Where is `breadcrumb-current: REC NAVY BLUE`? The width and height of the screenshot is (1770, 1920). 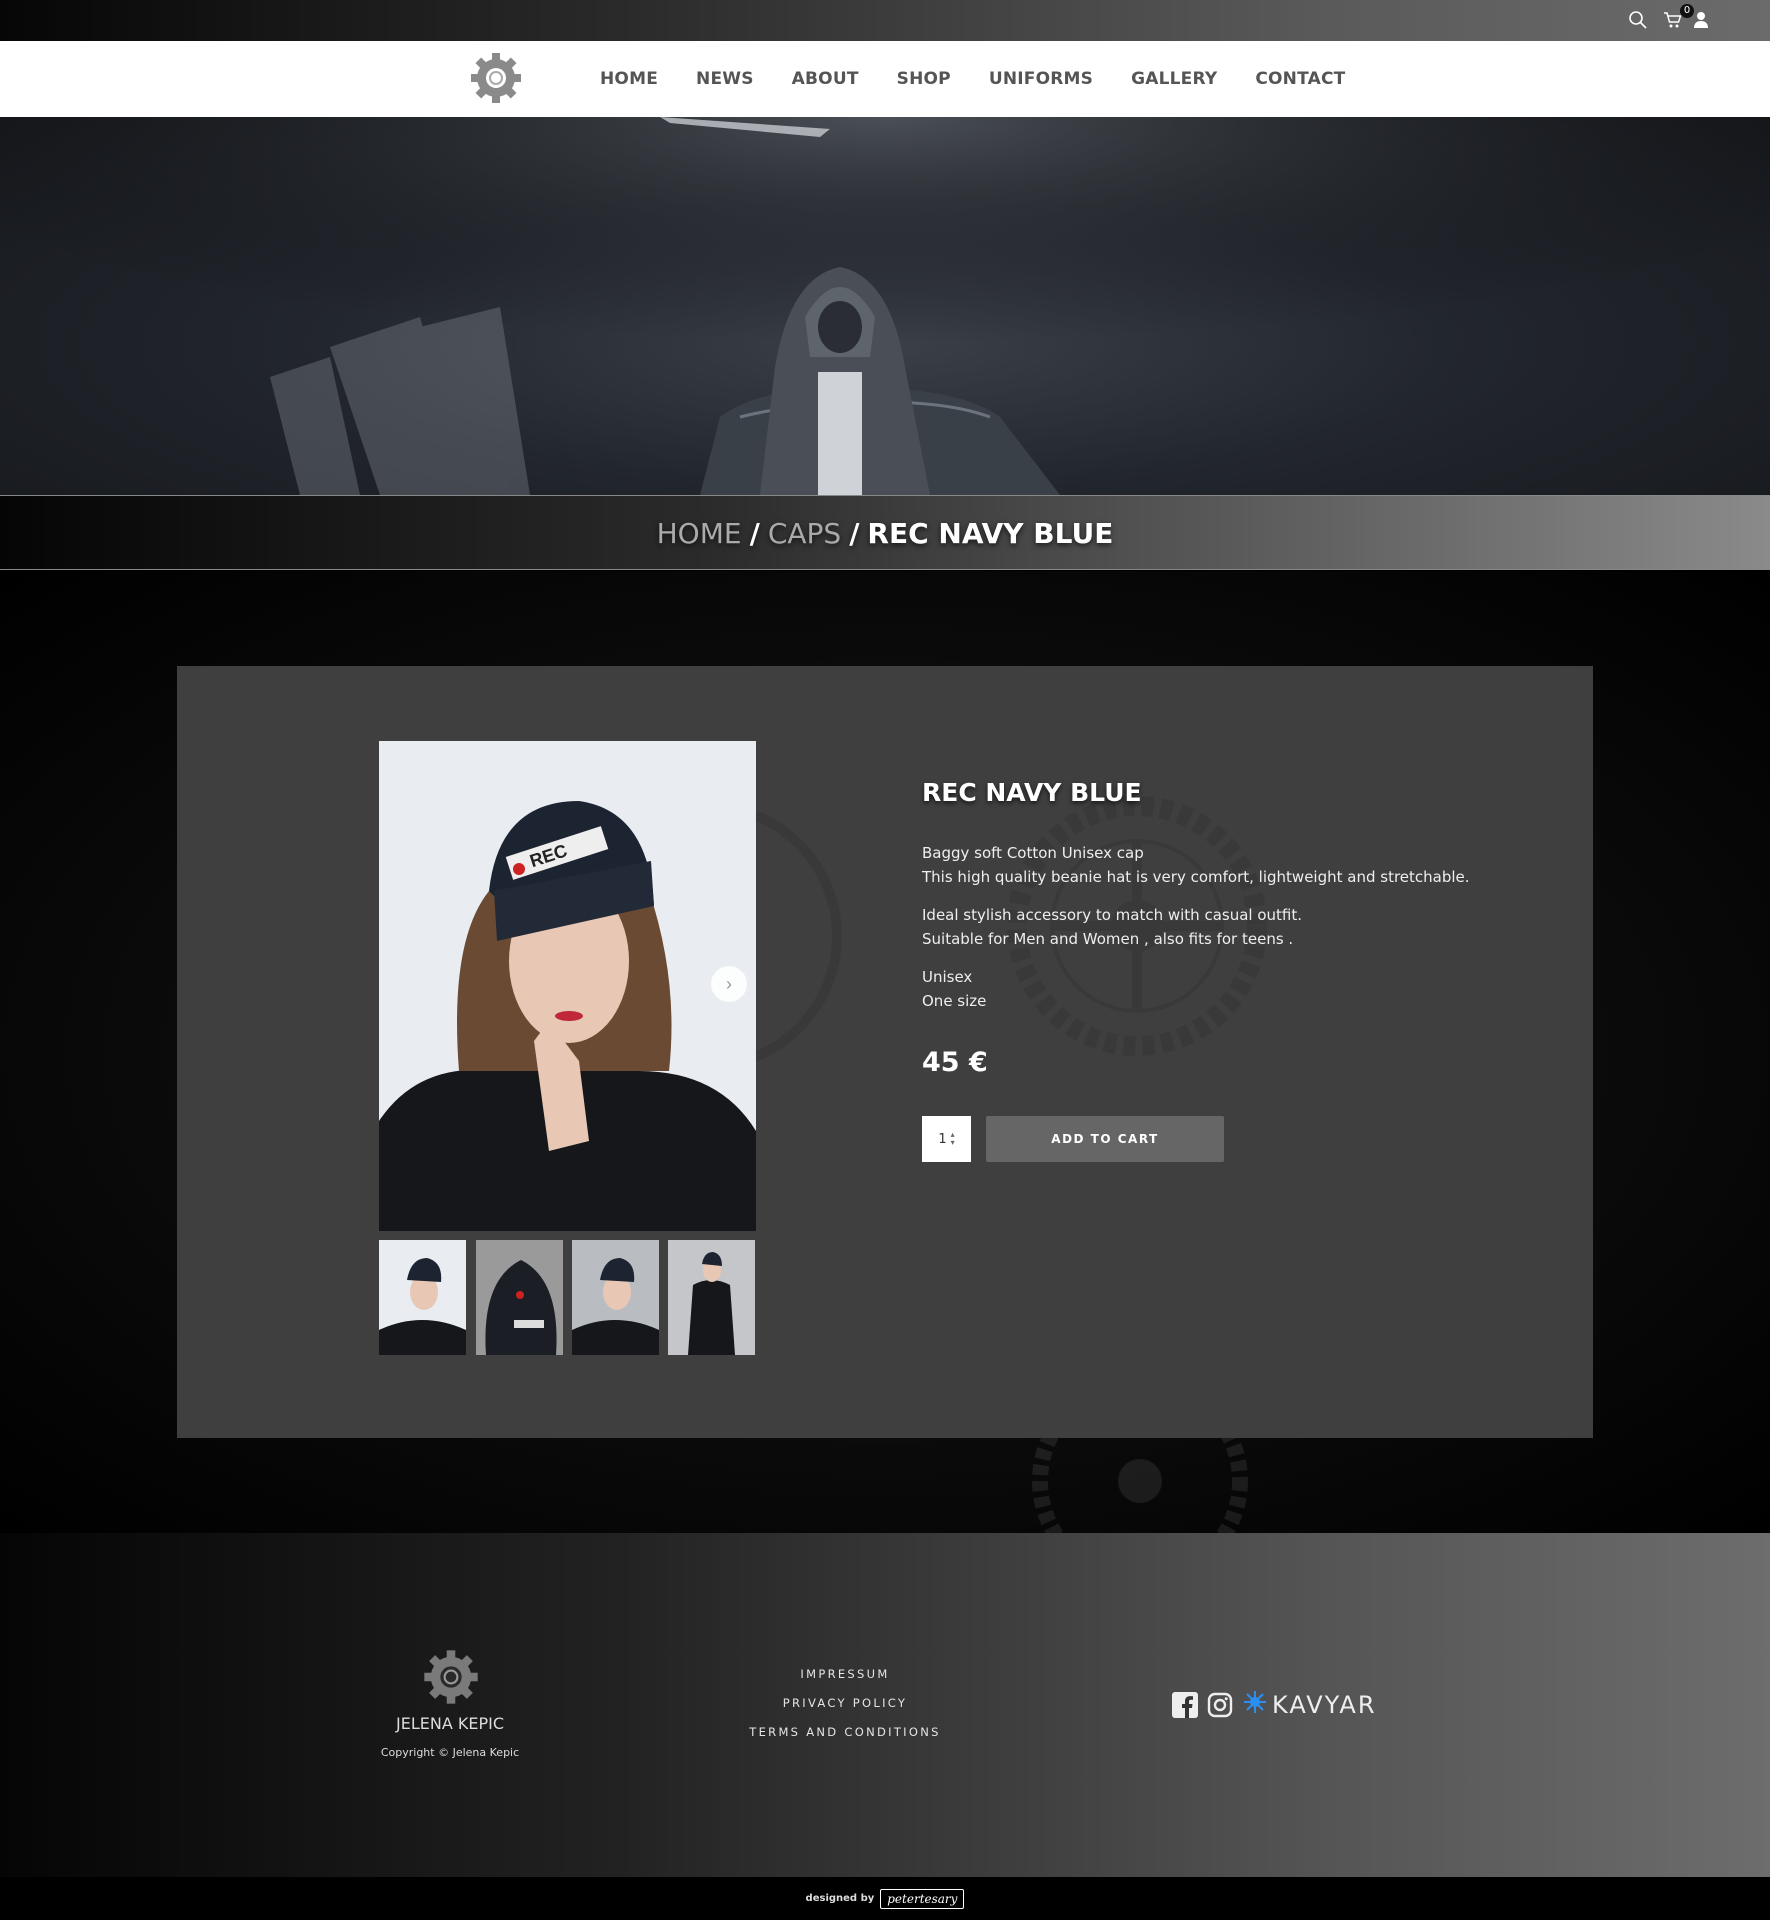
breadcrumb-current: REC NAVY BLUE is located at coordinates (990, 533).